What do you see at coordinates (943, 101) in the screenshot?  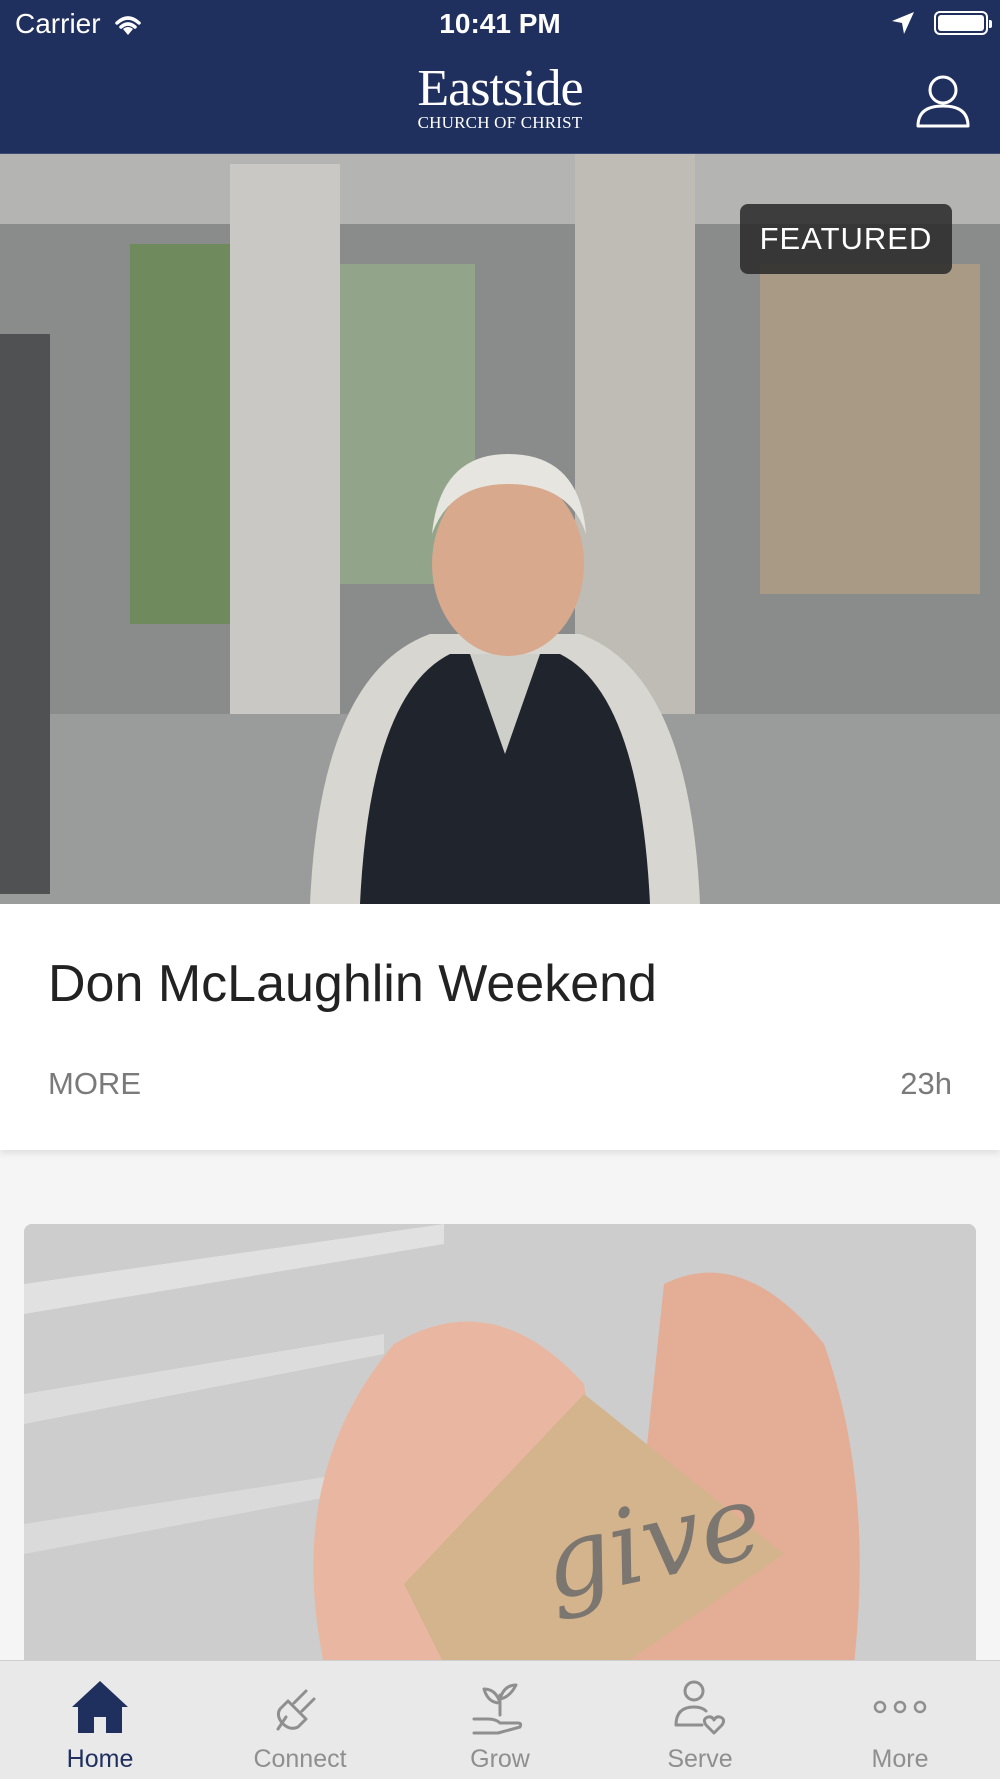 I see `profile-icon` at bounding box center [943, 101].